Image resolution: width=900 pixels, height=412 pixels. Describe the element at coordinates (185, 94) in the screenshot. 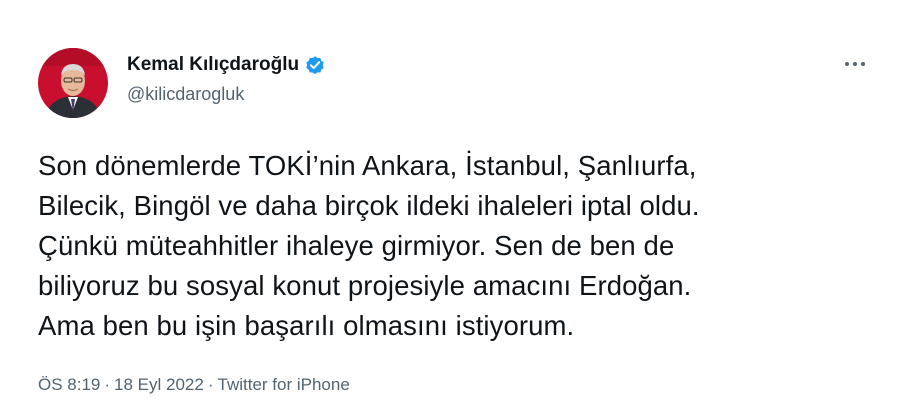

I see `author-handle: @kilicdarogluk` at that location.